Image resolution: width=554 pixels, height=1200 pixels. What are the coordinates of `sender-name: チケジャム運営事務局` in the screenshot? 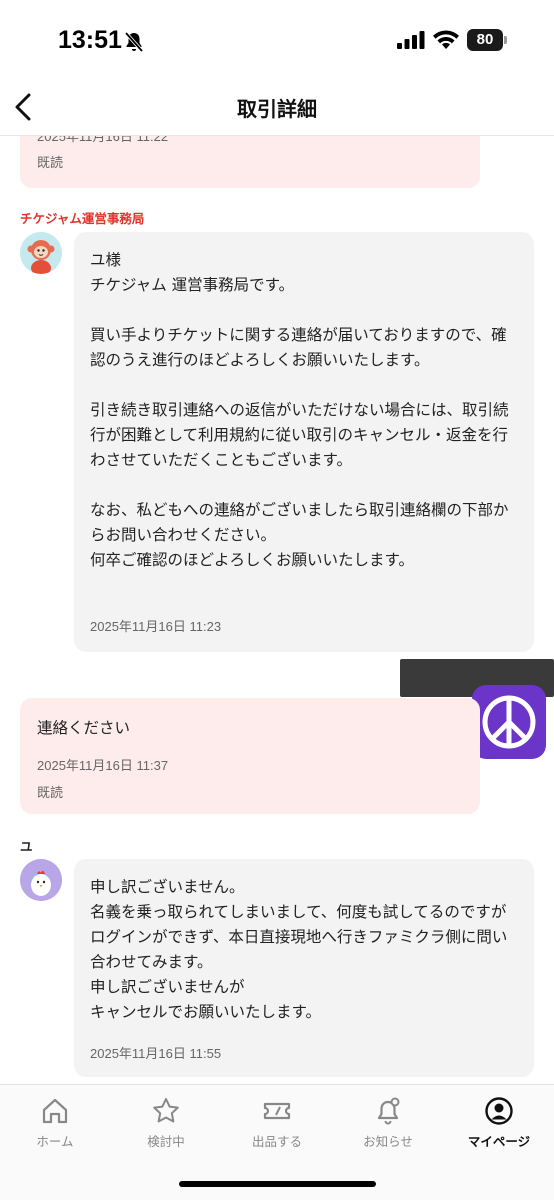 It's located at (82, 218).